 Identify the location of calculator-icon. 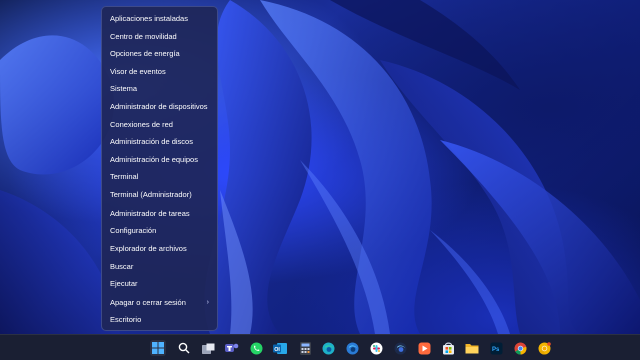
(305, 348).